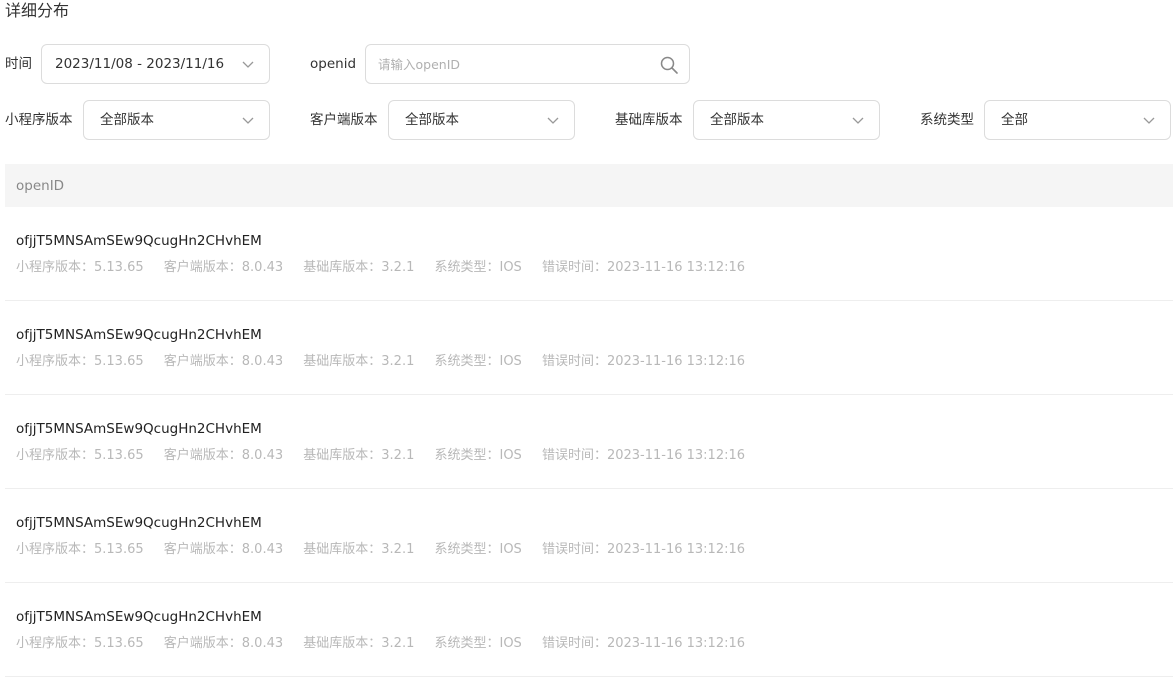 This screenshot has height=680, width=1173. Describe the element at coordinates (669, 65) in the screenshot. I see `search-icon` at that location.